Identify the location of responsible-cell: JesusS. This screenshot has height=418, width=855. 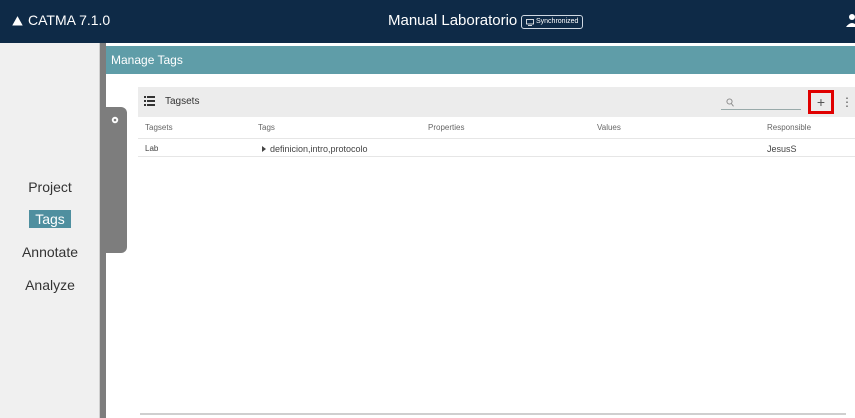
(782, 149).